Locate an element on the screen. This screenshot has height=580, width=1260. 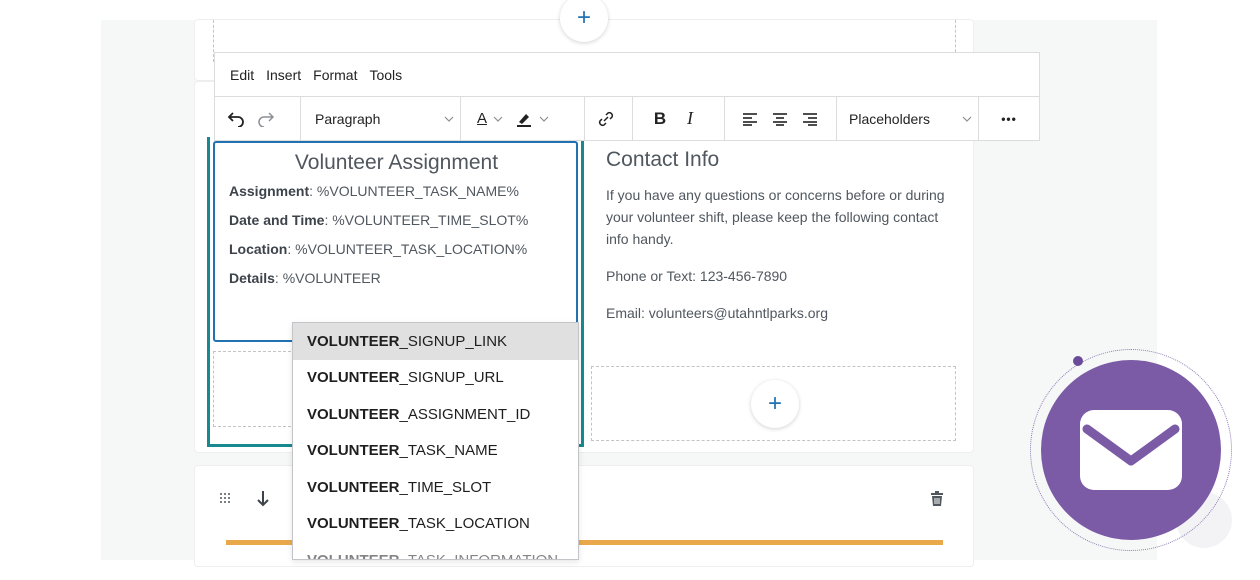
location-row: Location: %VOLUNTEER_TASK_LOCATION% is located at coordinates (396, 249).